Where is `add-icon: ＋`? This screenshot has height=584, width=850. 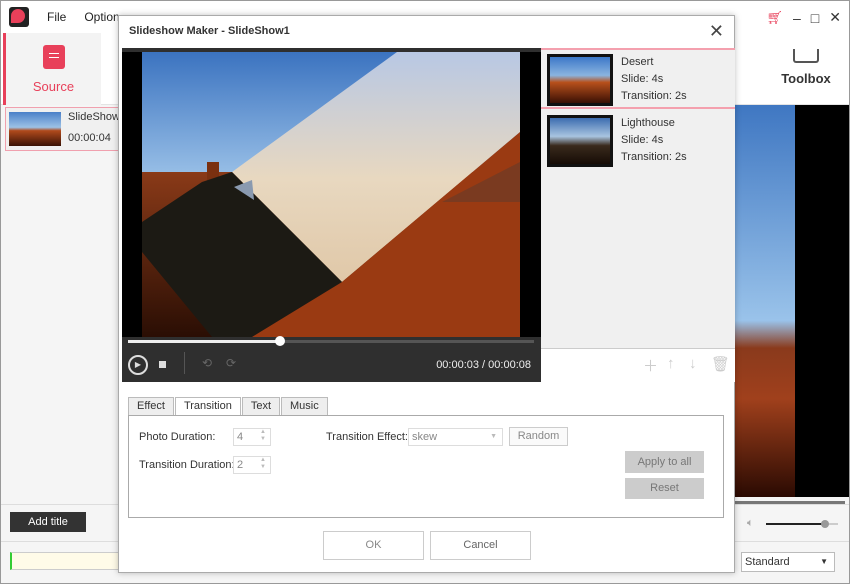
add-icon: ＋ is located at coordinates (650, 365).